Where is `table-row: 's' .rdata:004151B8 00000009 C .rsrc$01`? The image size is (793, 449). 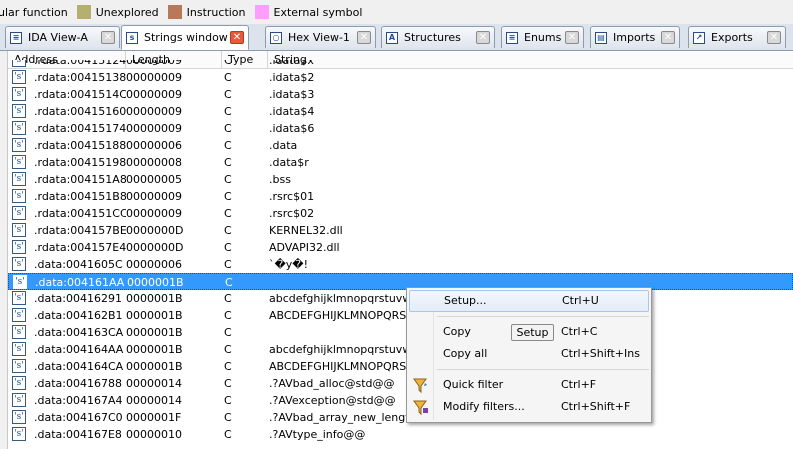
table-row: 's' .rdata:004151B8 00000009 C .rsrc$01 is located at coordinates (400, 196).